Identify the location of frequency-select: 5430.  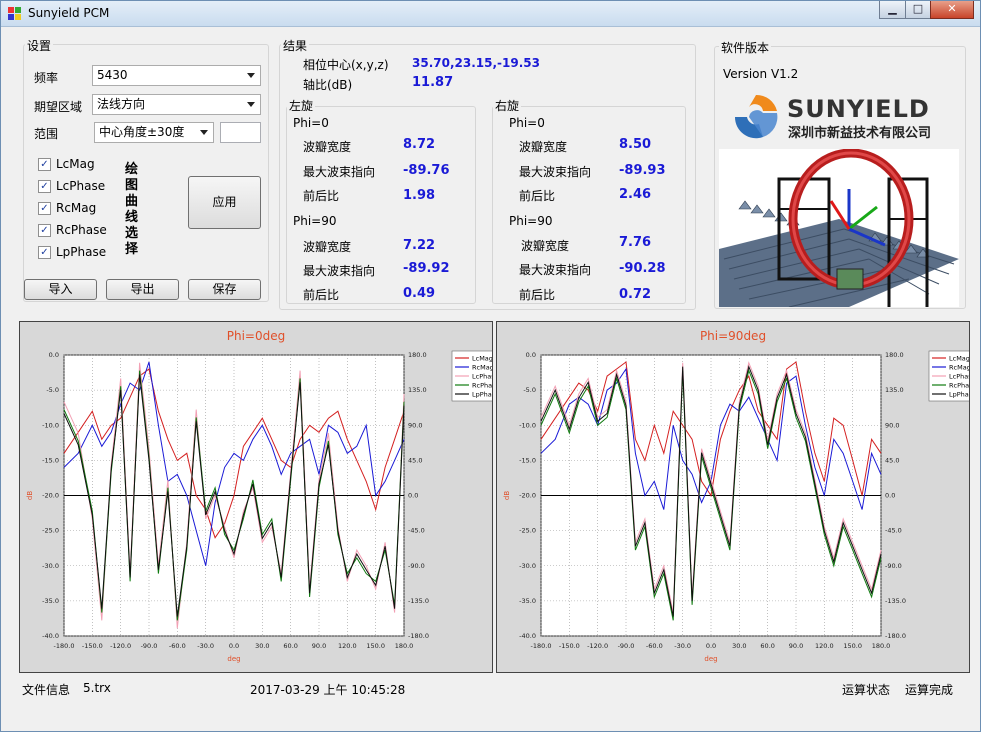
(176, 75).